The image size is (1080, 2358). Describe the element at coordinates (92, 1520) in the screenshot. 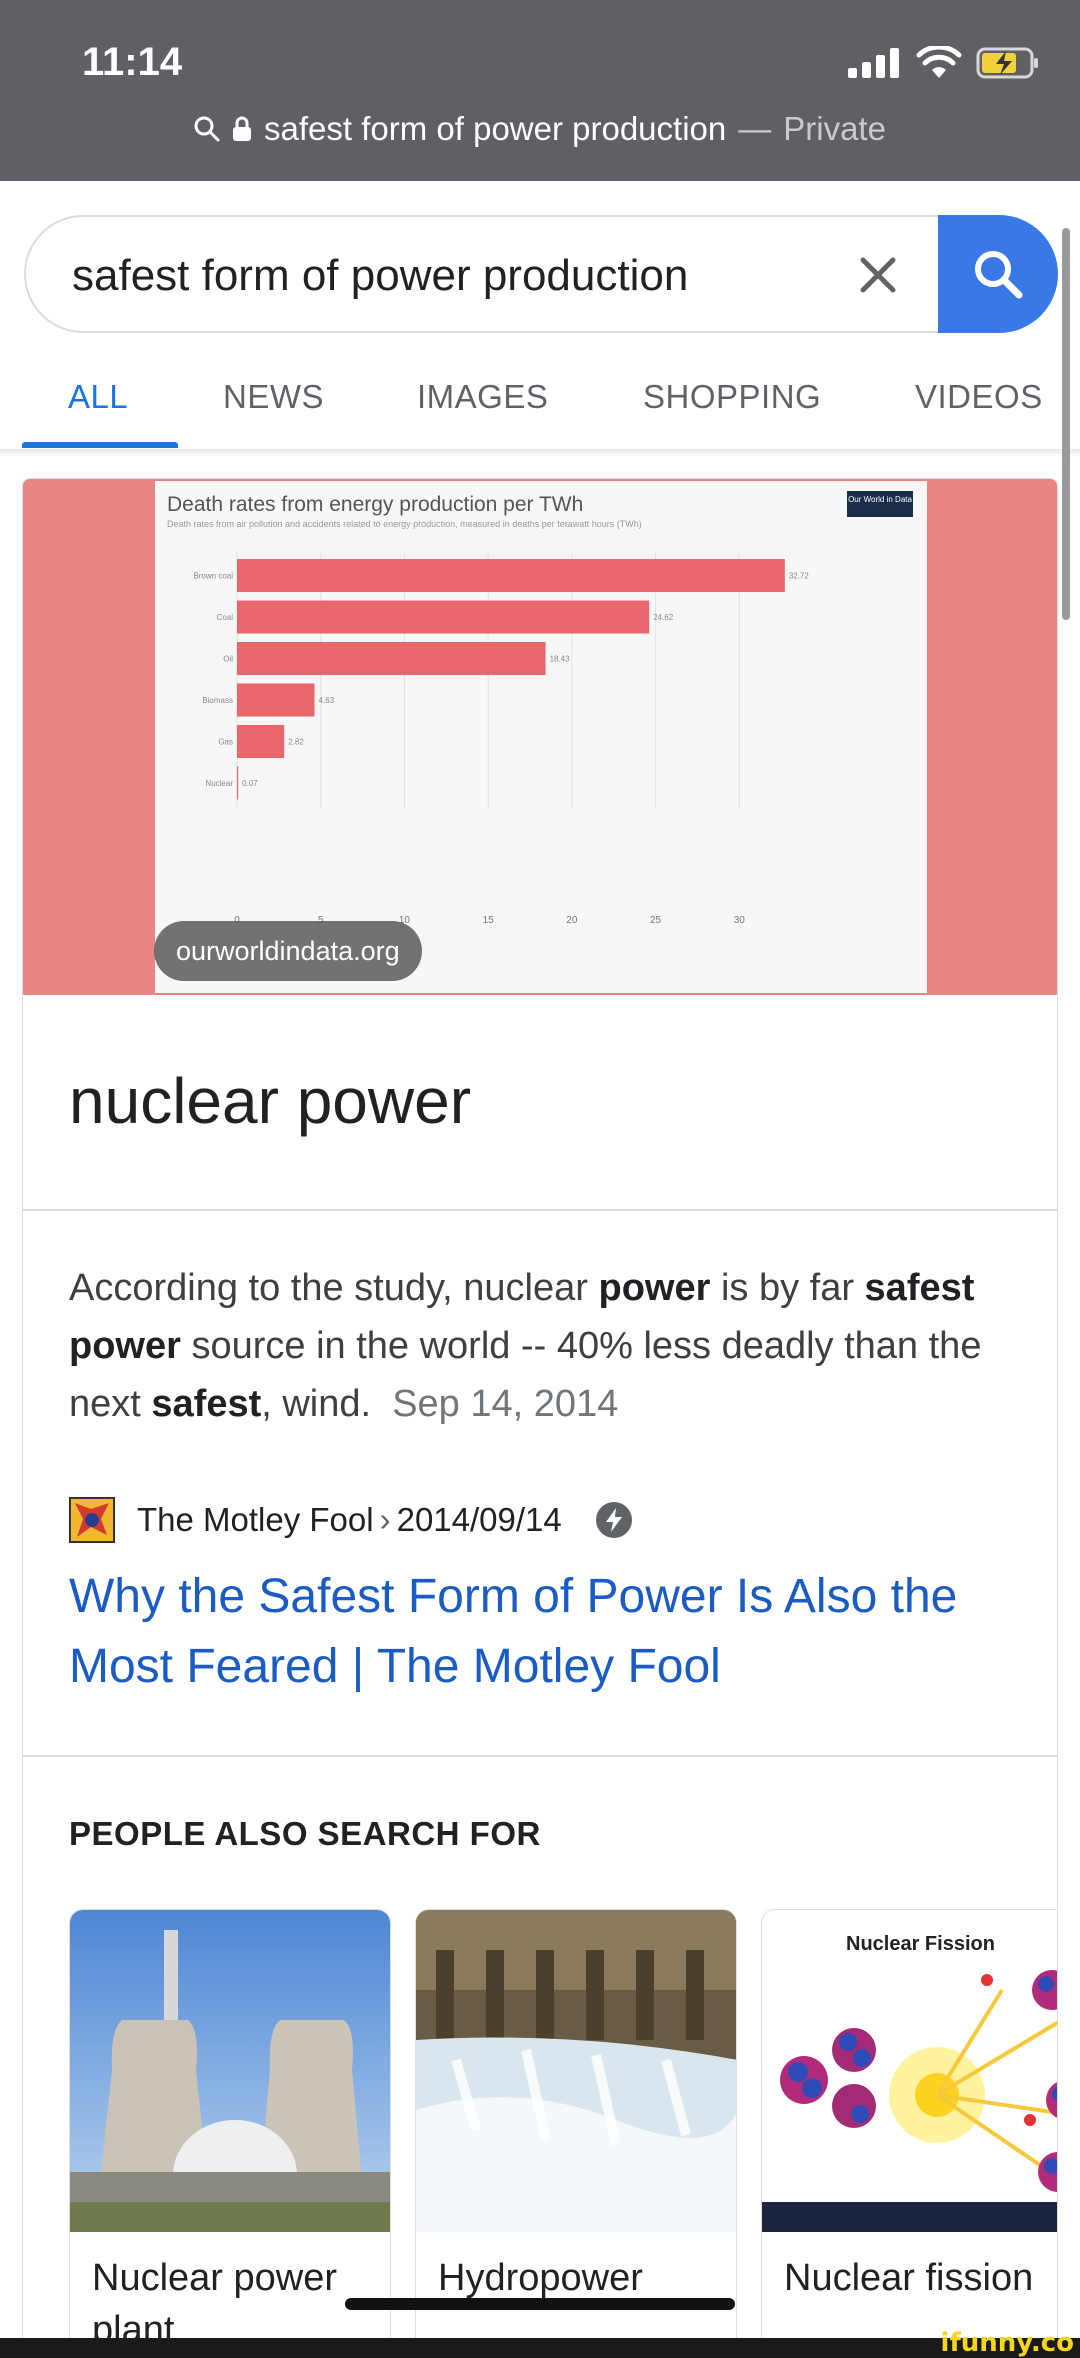

I see `motley-fool-favicon` at that location.